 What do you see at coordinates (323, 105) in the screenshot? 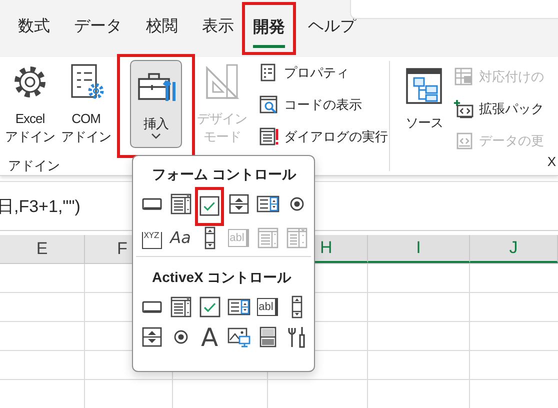
I see `ribbon-button: コードの表示` at bounding box center [323, 105].